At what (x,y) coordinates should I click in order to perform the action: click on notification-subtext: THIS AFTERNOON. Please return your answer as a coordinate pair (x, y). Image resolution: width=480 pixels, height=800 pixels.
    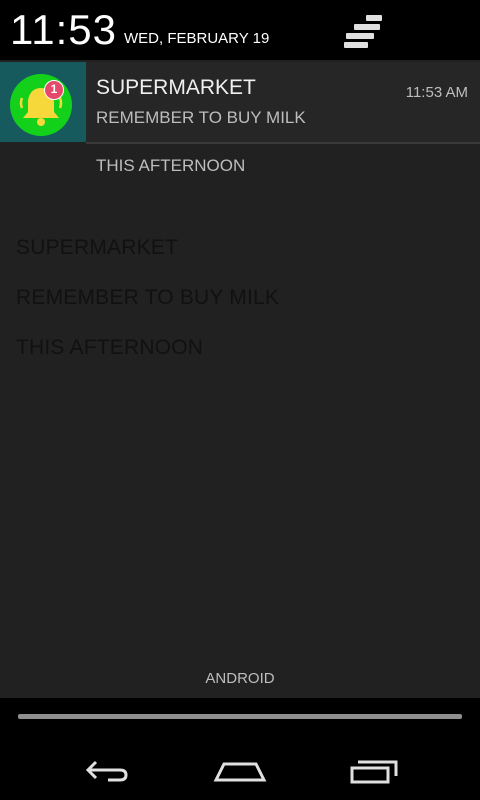
    Looking at the image, I should click on (171, 165).